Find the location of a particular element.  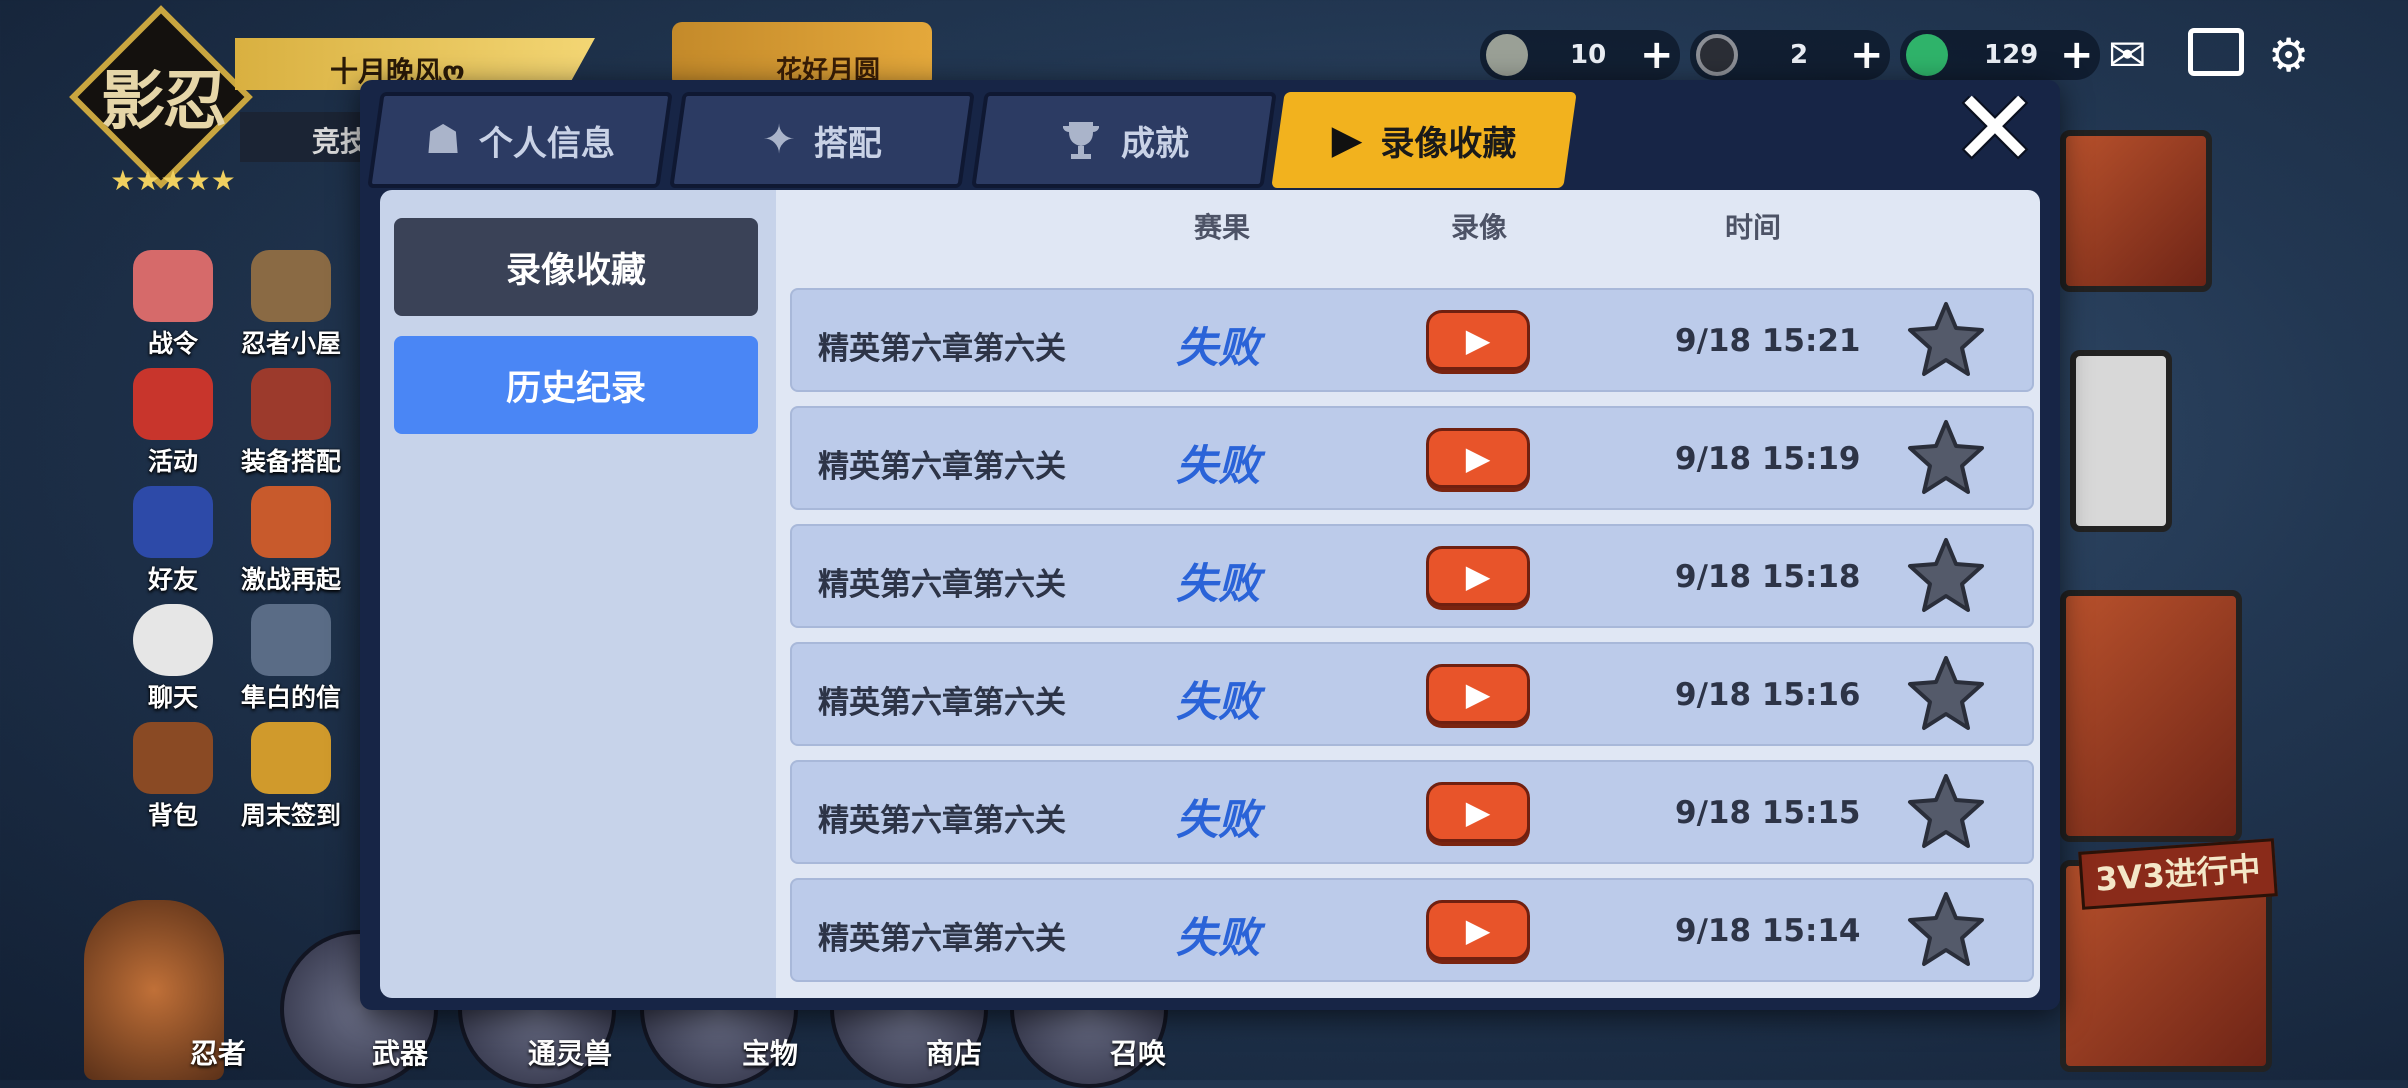

battle-pass-icon is located at coordinates (173, 286).